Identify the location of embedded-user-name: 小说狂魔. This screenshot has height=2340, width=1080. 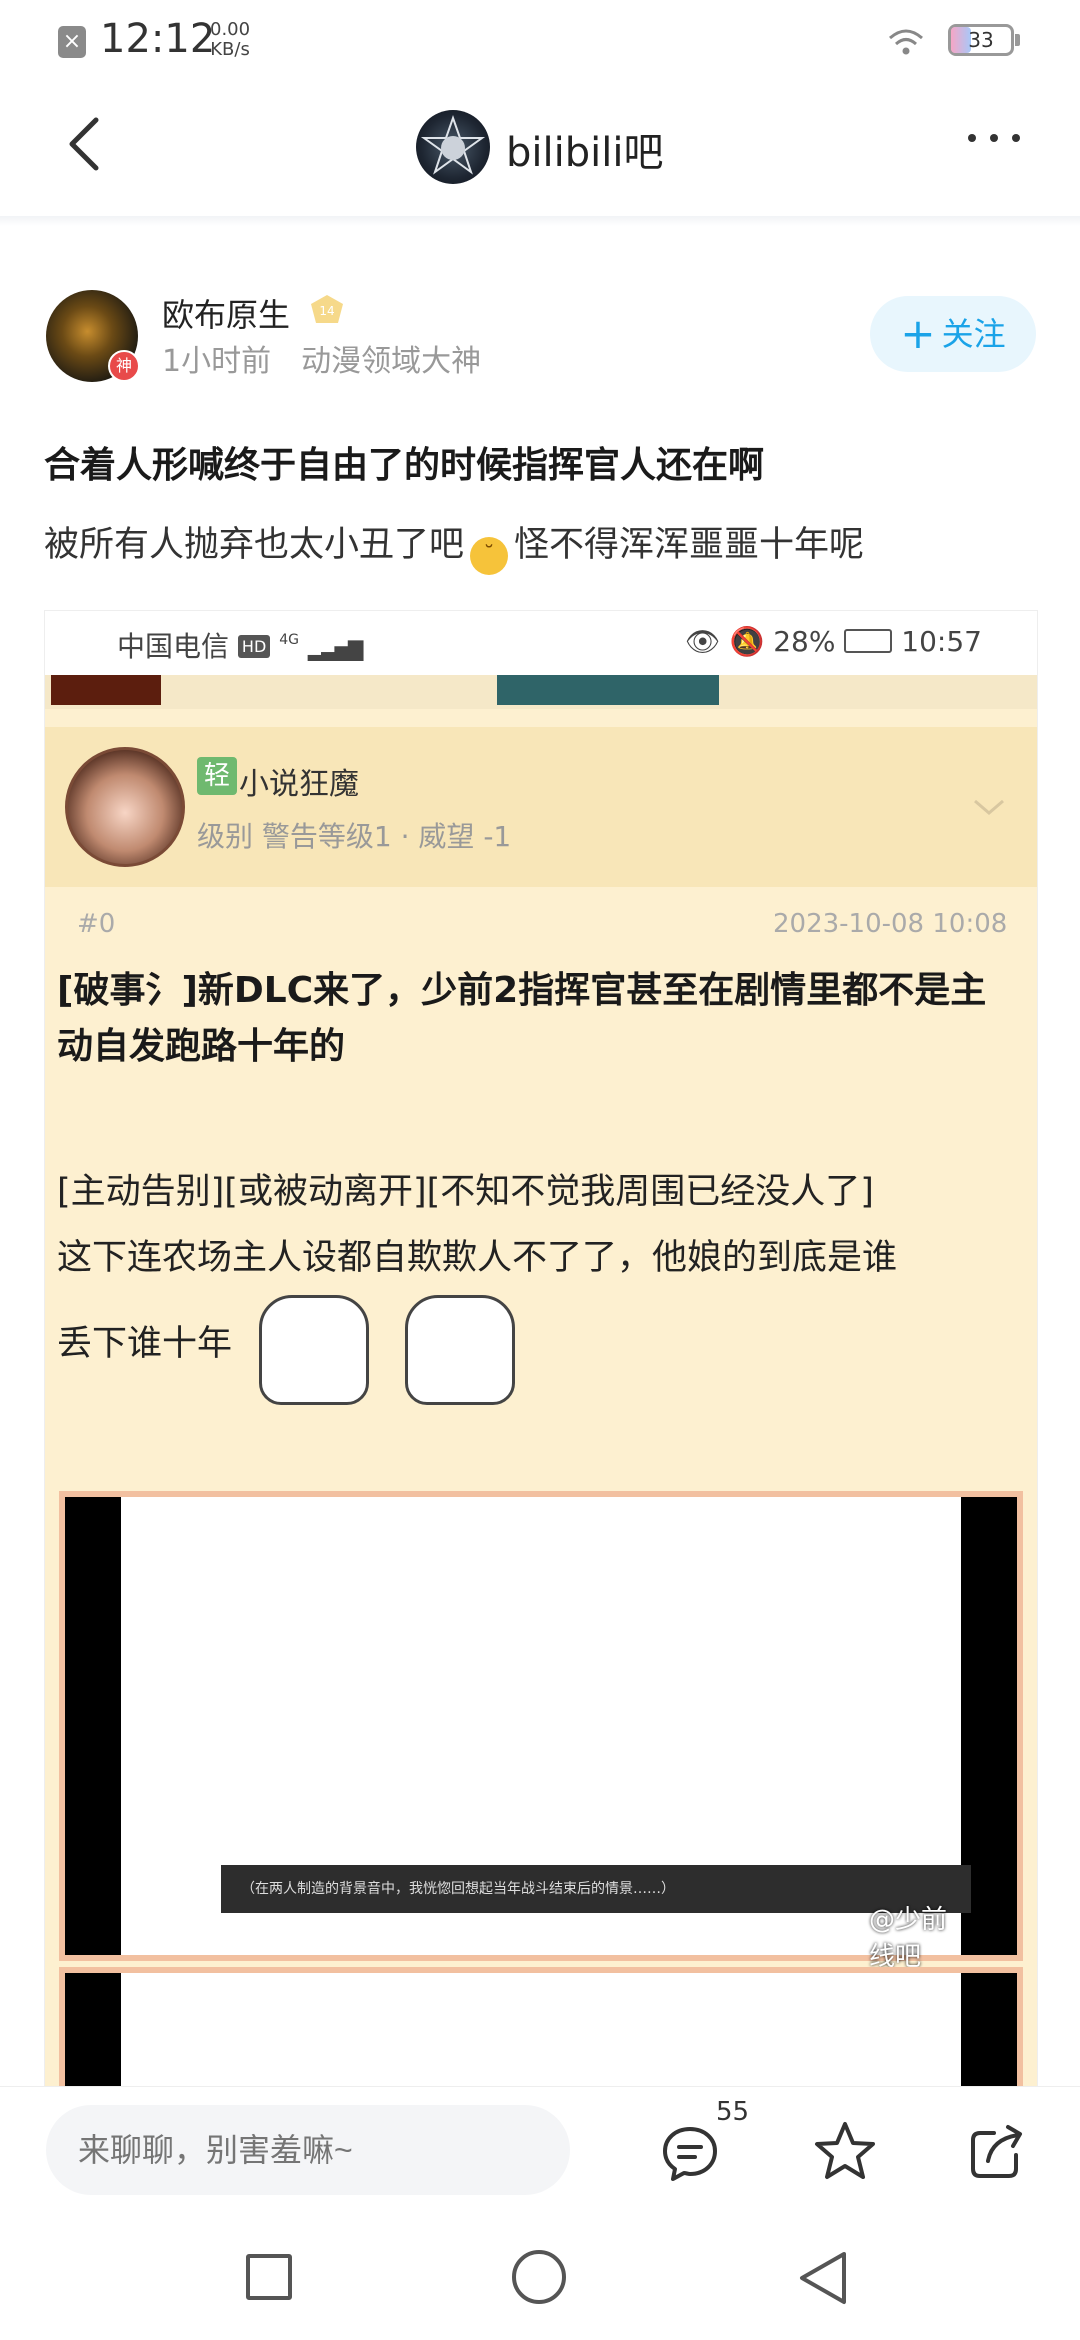
(299, 784).